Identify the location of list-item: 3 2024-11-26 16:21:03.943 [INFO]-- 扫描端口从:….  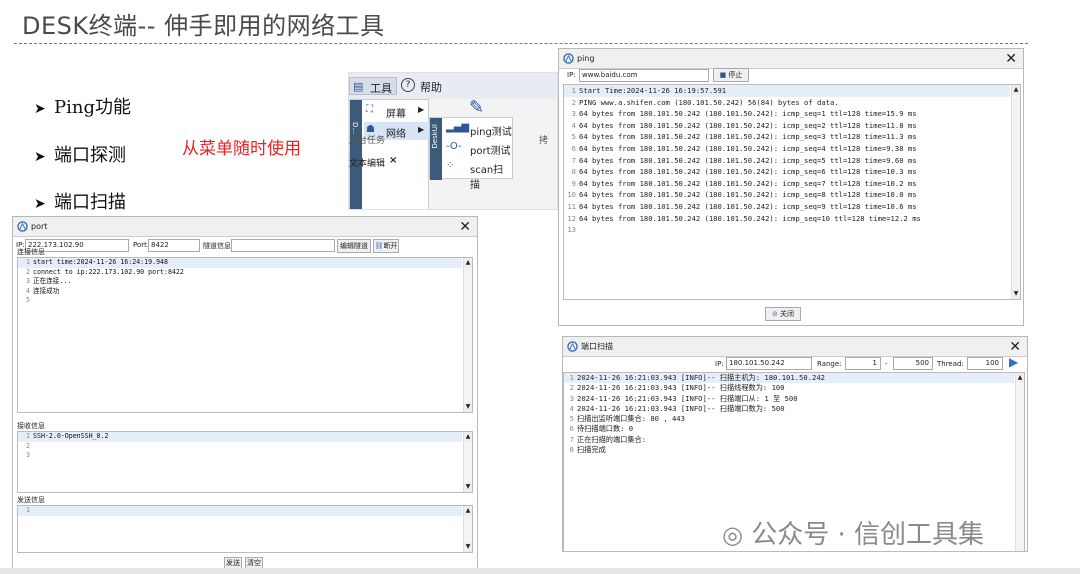
(789, 399).